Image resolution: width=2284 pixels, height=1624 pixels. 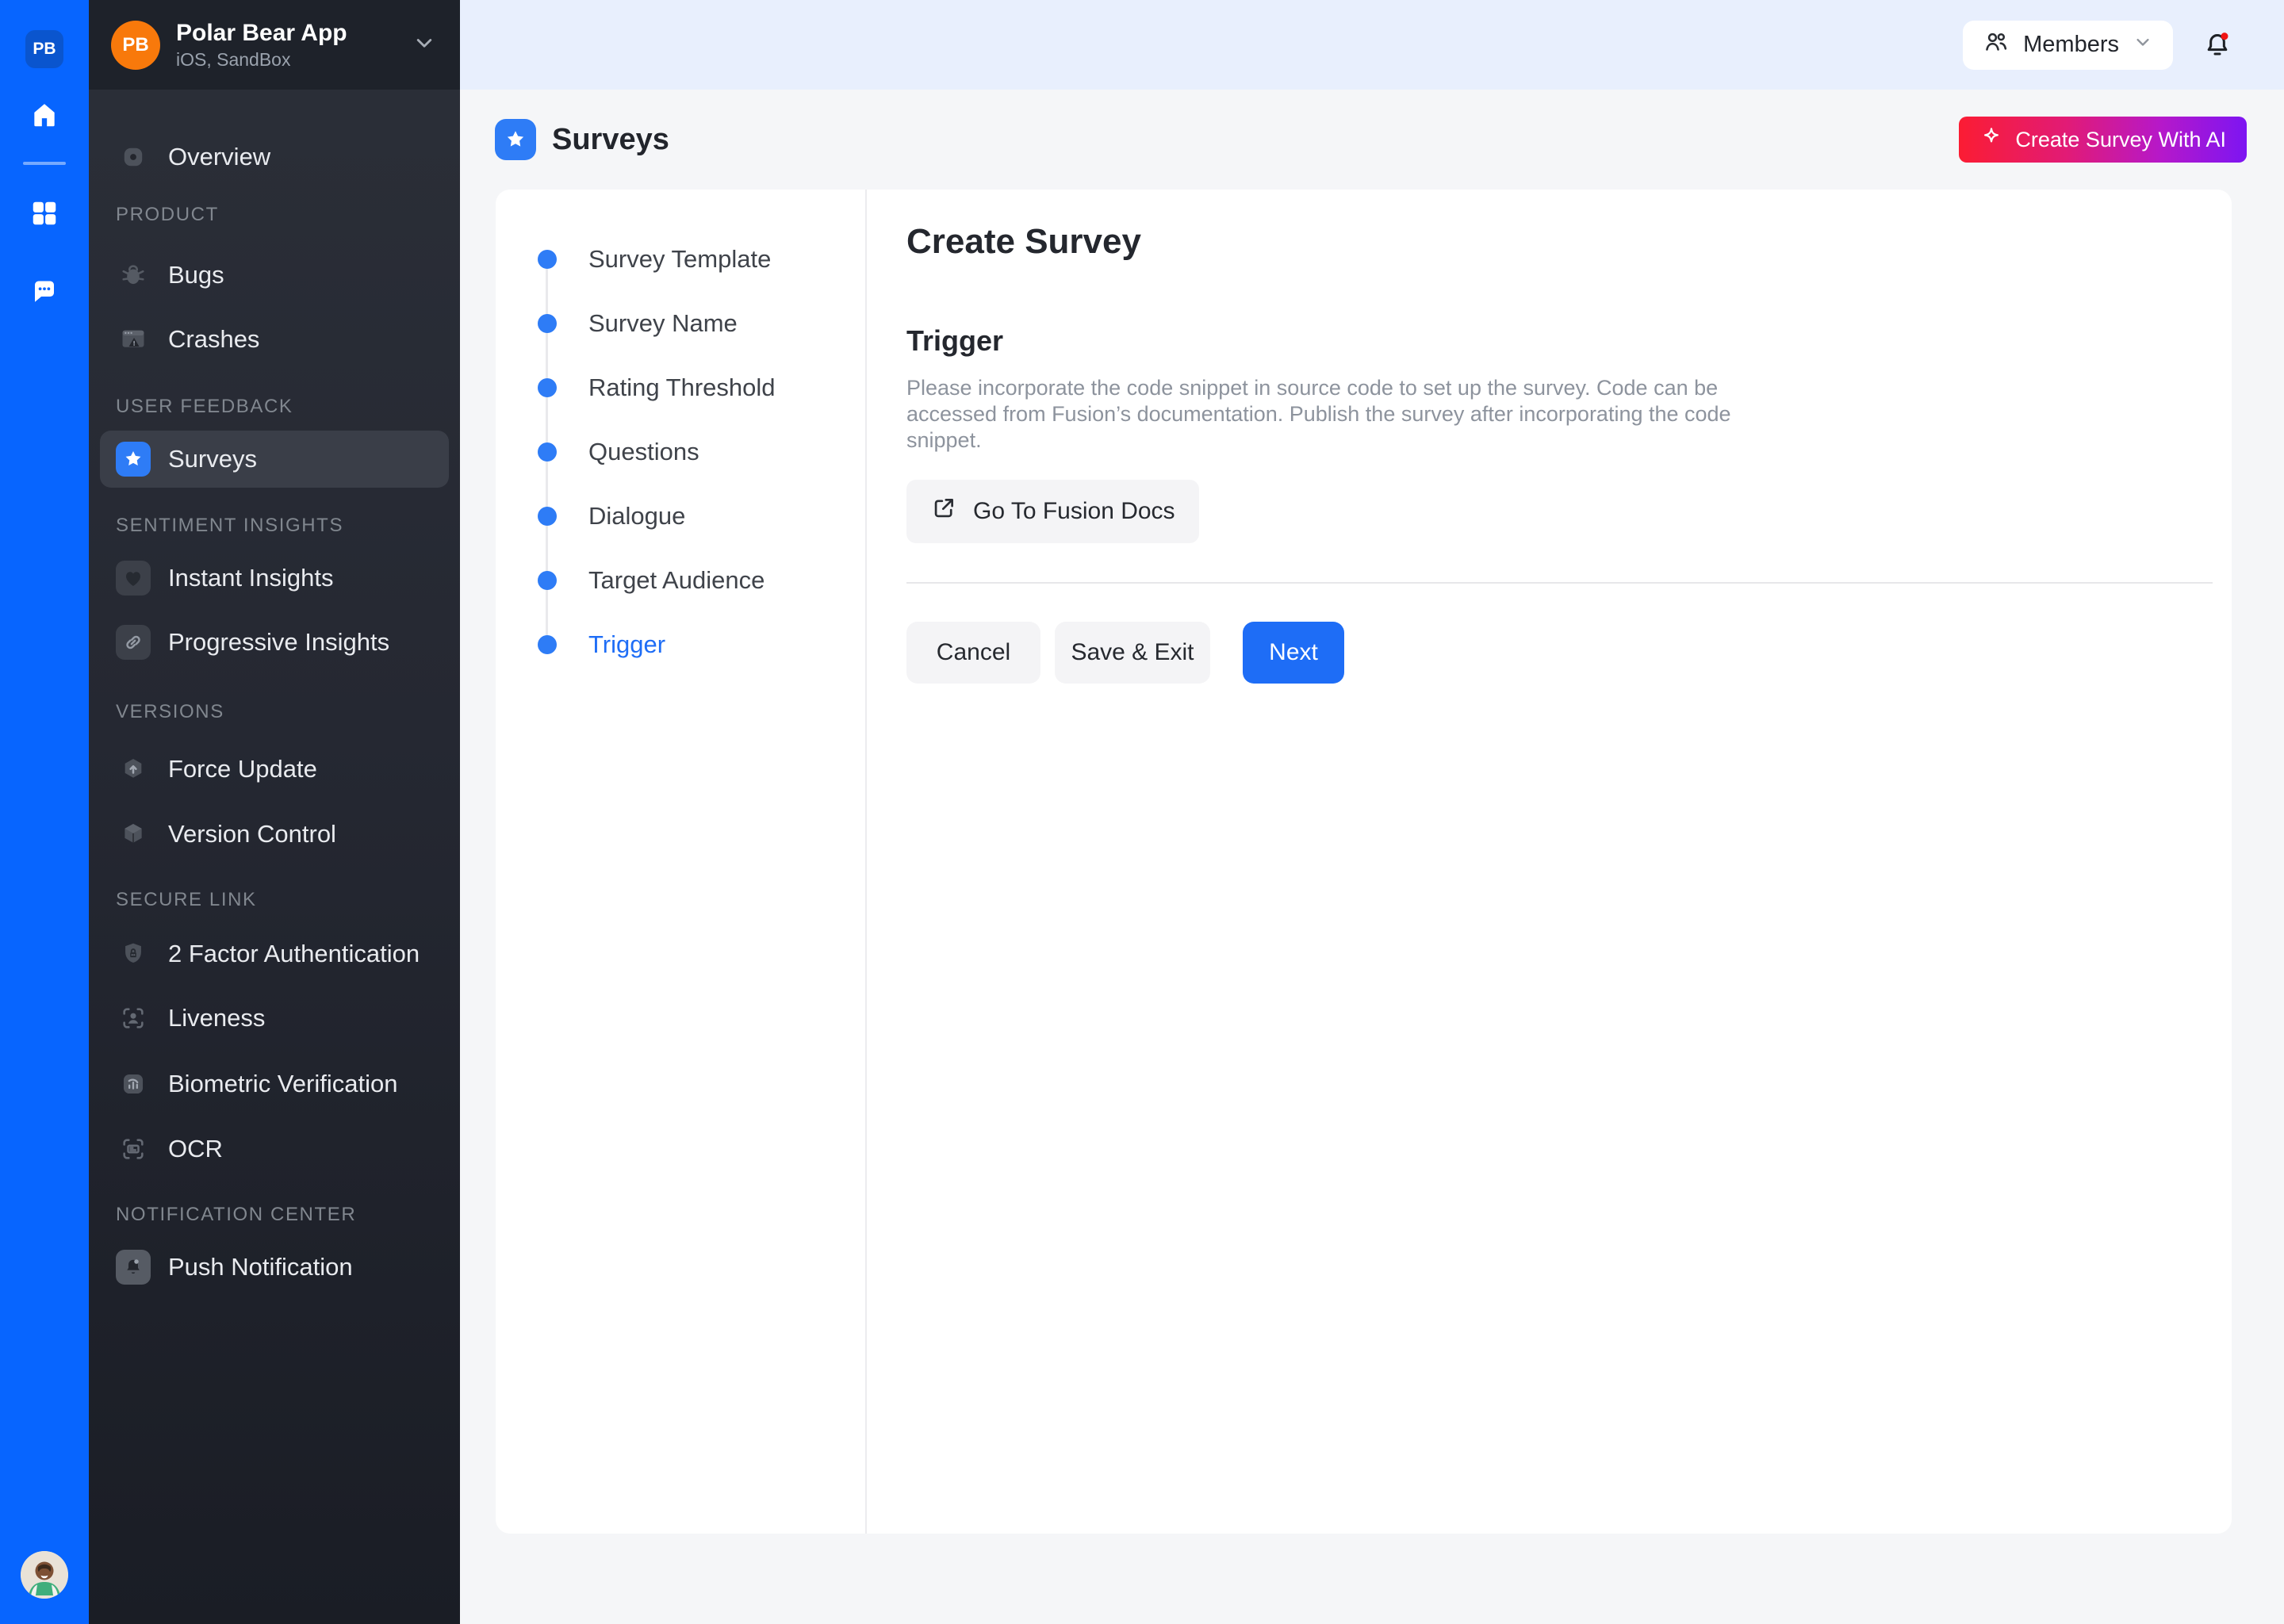 I want to click on link-icon, so click(x=133, y=642).